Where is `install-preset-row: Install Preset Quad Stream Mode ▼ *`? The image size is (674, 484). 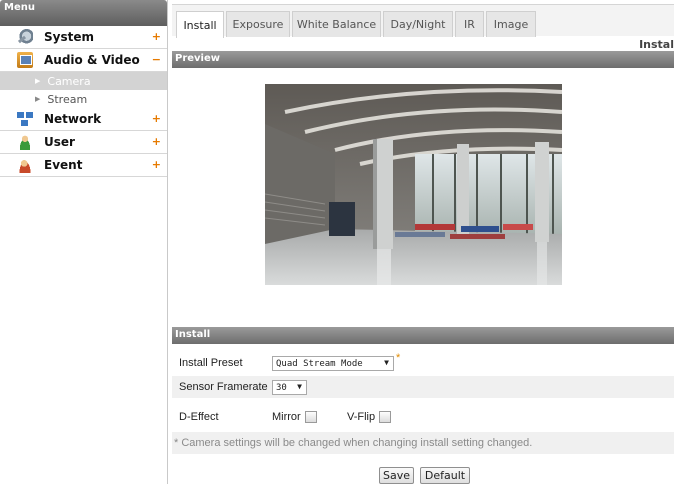
install-preset-row: Install Preset Quad Stream Mode ▼ * is located at coordinates (423, 363).